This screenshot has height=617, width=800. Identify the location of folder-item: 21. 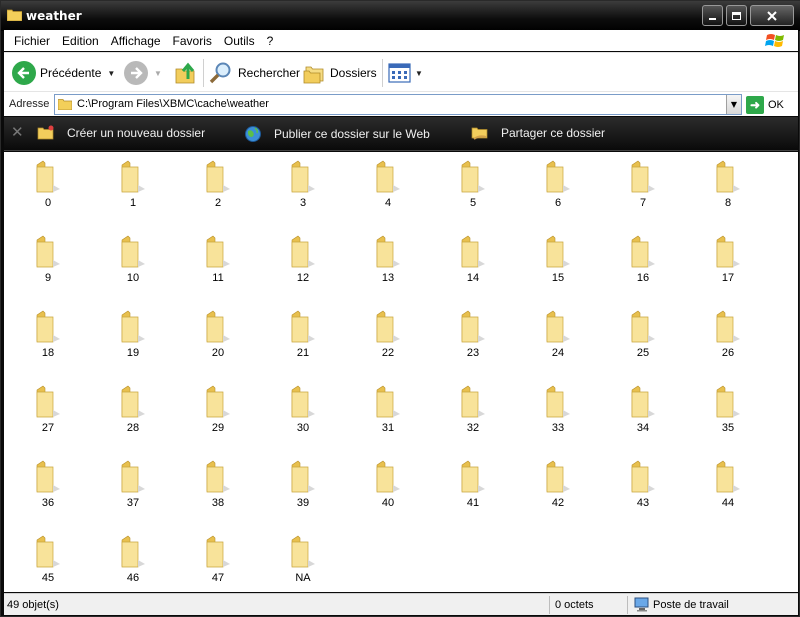
(303, 337).